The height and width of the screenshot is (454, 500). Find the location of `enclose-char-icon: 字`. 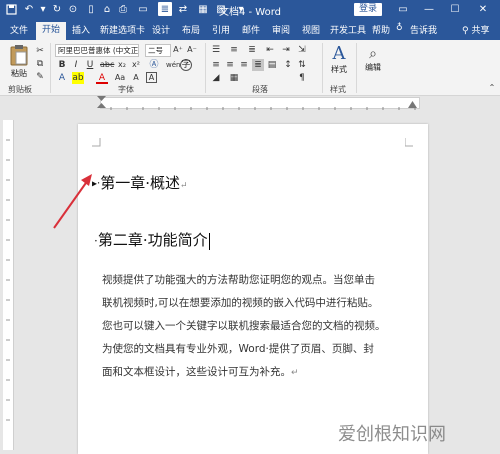

enclose-char-icon: 字 is located at coordinates (186, 65).